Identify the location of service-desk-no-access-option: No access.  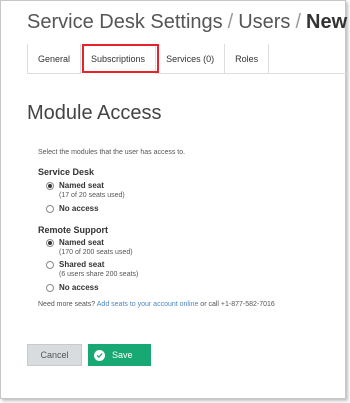
(72, 209).